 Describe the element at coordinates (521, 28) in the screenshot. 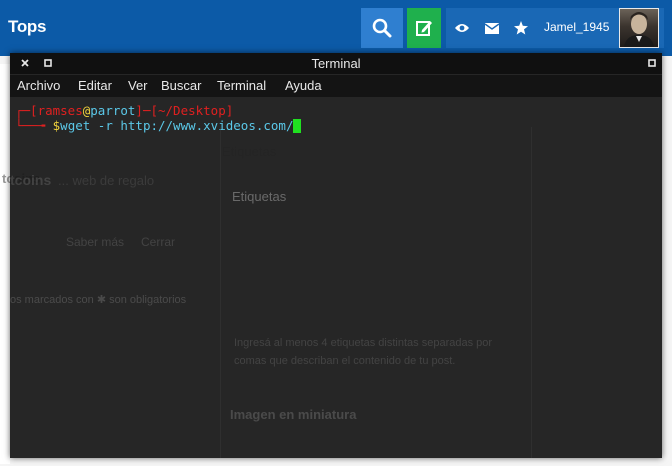

I see `star-icon` at that location.